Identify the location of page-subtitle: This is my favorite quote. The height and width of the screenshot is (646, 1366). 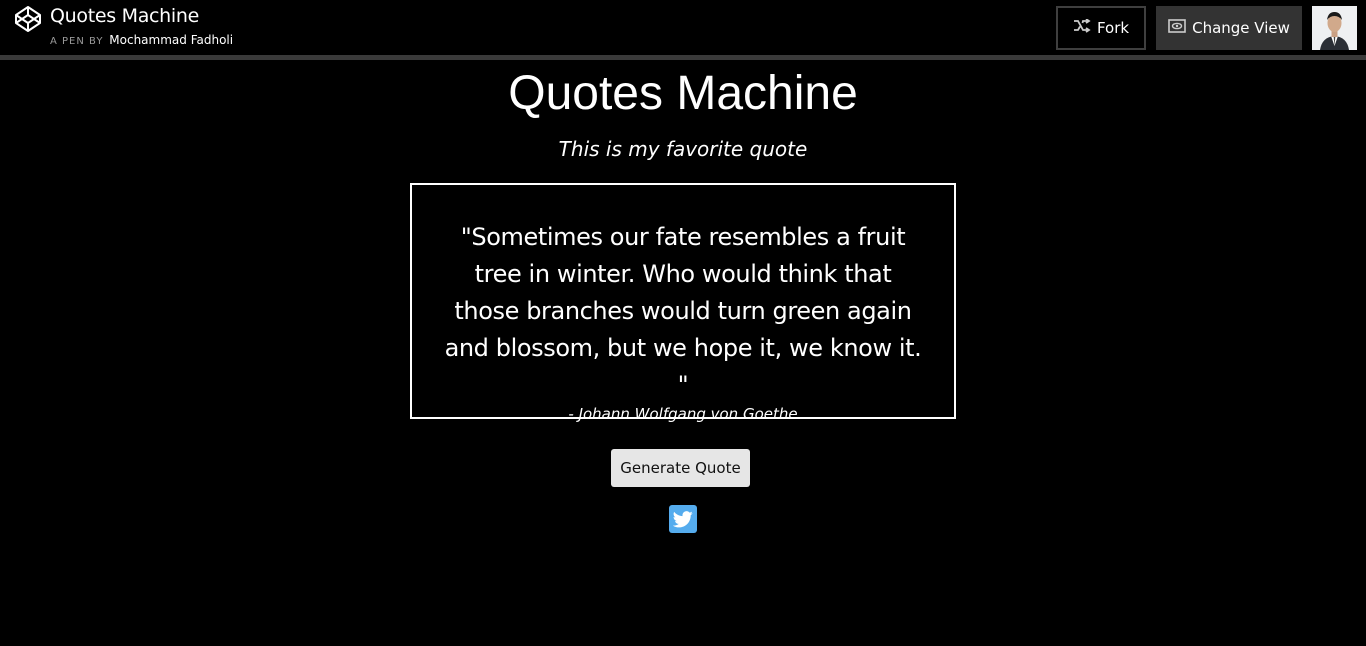
(683, 149).